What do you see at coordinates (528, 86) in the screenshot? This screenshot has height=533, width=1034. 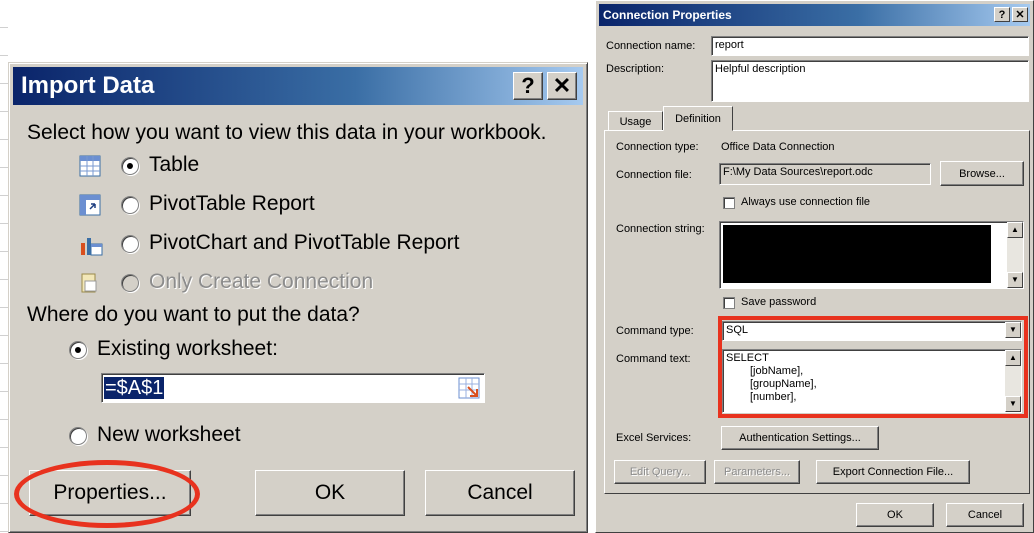 I see `help-button: ?` at bounding box center [528, 86].